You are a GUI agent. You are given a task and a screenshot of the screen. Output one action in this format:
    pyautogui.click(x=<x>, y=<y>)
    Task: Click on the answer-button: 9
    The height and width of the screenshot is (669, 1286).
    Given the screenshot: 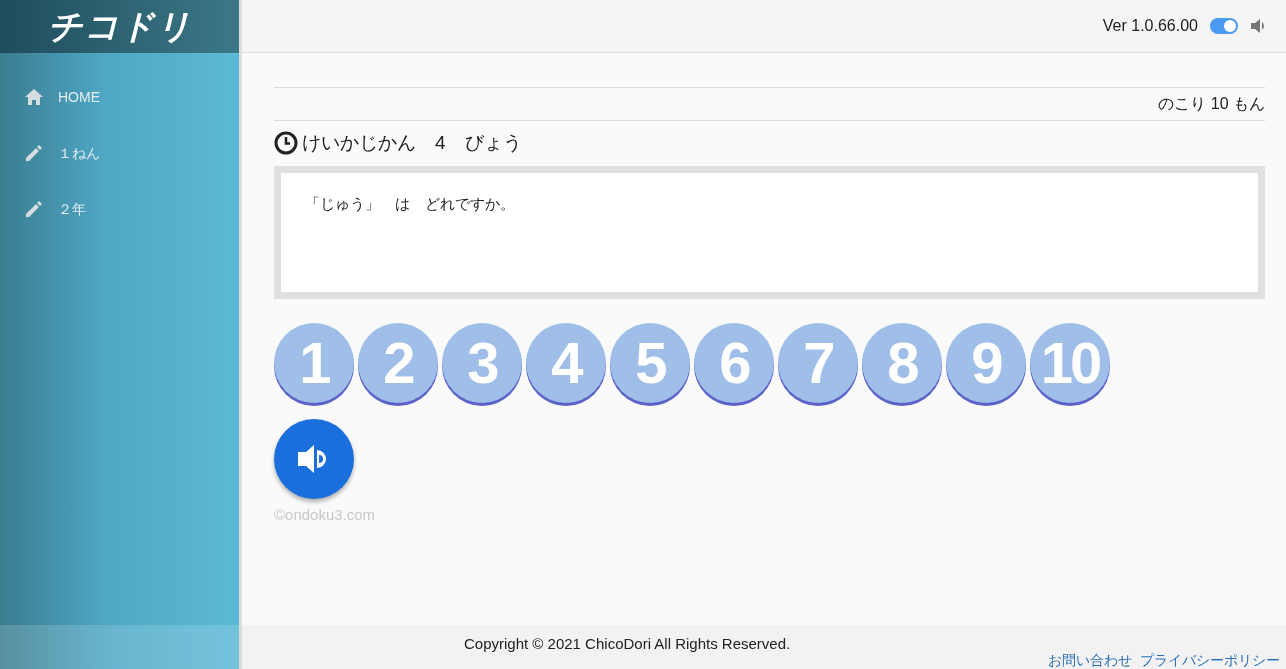 What is the action you would take?
    pyautogui.click(x=986, y=362)
    